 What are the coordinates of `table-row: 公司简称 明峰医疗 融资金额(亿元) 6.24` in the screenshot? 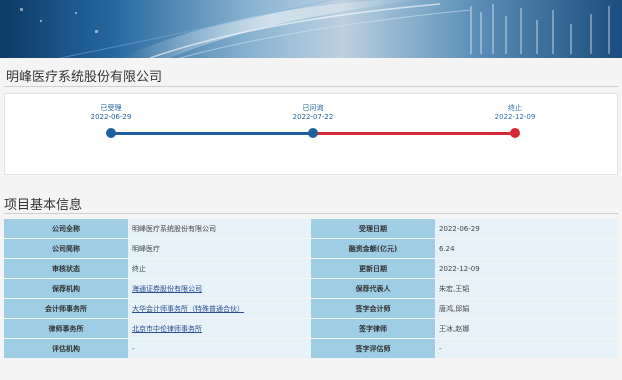 It's located at (311, 248).